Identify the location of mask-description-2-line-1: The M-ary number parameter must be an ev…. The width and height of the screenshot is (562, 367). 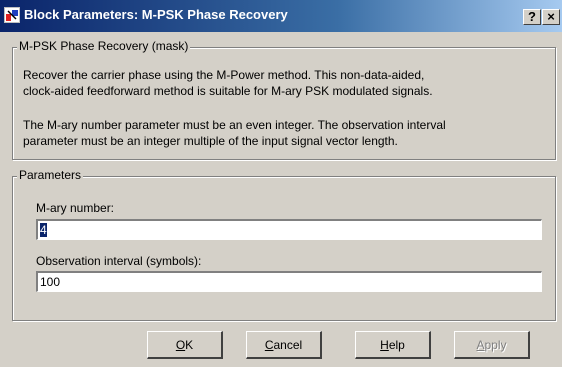
(234, 125).